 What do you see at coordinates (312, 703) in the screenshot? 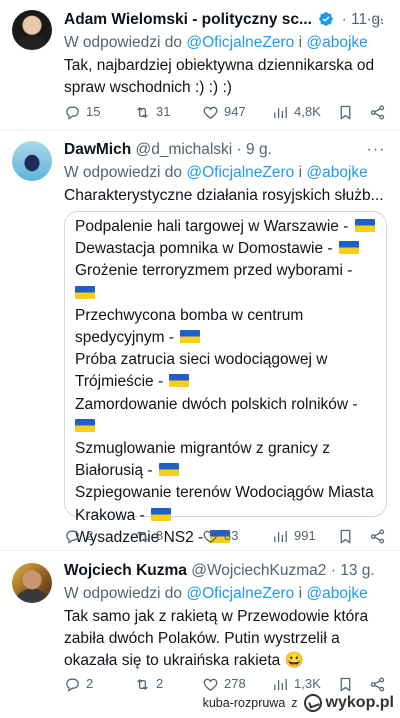
I see `wykop-logo-icon` at bounding box center [312, 703].